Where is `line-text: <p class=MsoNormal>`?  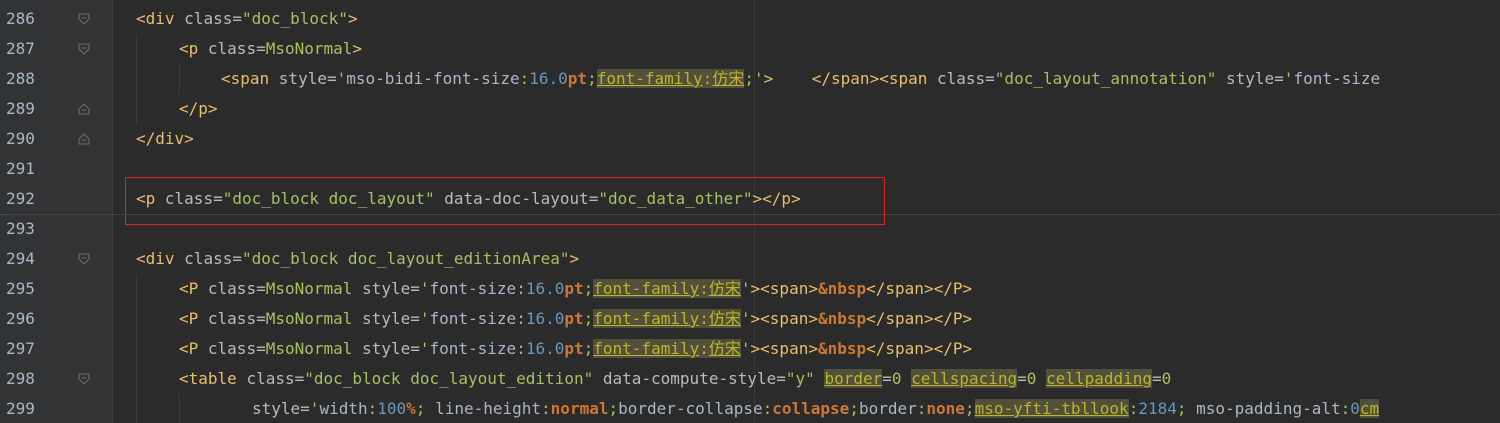
line-text: <p class=MsoNormal> is located at coordinates (271, 48).